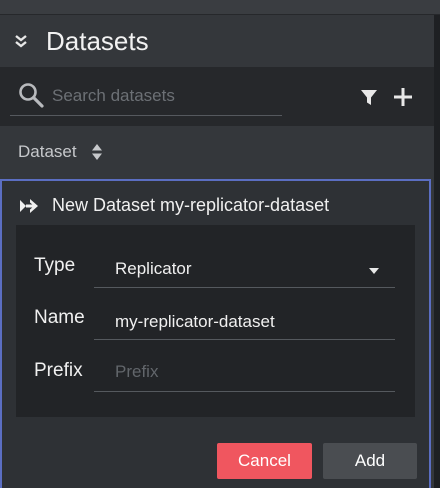 The image size is (440, 488). Describe the element at coordinates (59, 317) in the screenshot. I see `name-label: Name` at that location.